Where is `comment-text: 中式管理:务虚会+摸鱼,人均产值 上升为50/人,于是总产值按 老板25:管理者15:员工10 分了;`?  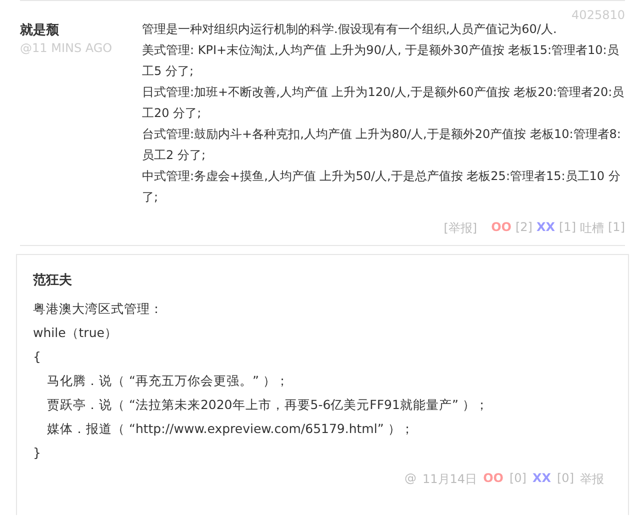 comment-text: 中式管理:务虚会+摸鱼,人均产值 上升为50/人,于是总产值按 老板25:管理者15:员工10 分了; is located at coordinates (382, 187).